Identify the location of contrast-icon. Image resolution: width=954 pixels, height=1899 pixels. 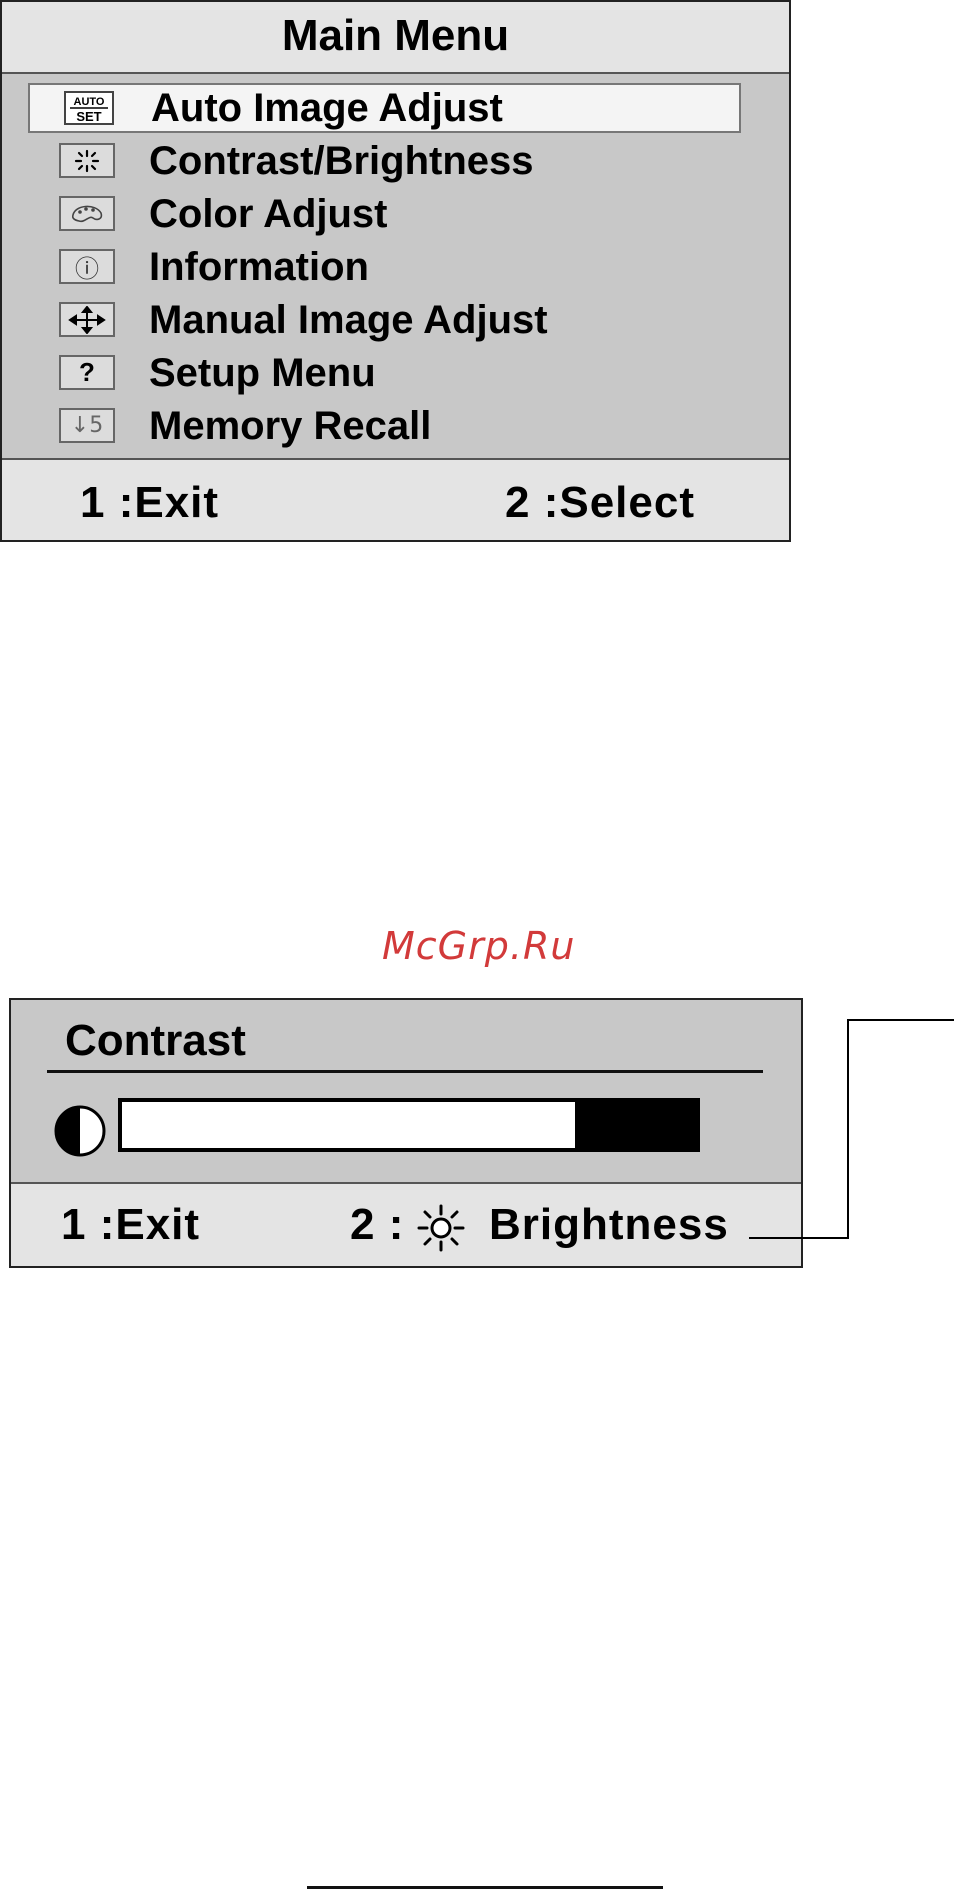
(80, 1133).